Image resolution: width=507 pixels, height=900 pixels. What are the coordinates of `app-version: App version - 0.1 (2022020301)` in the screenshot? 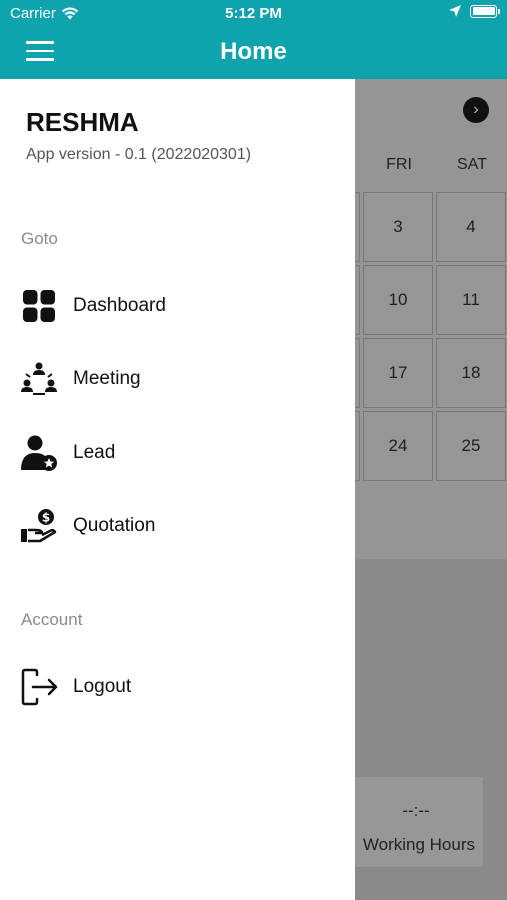 It's located at (139, 154).